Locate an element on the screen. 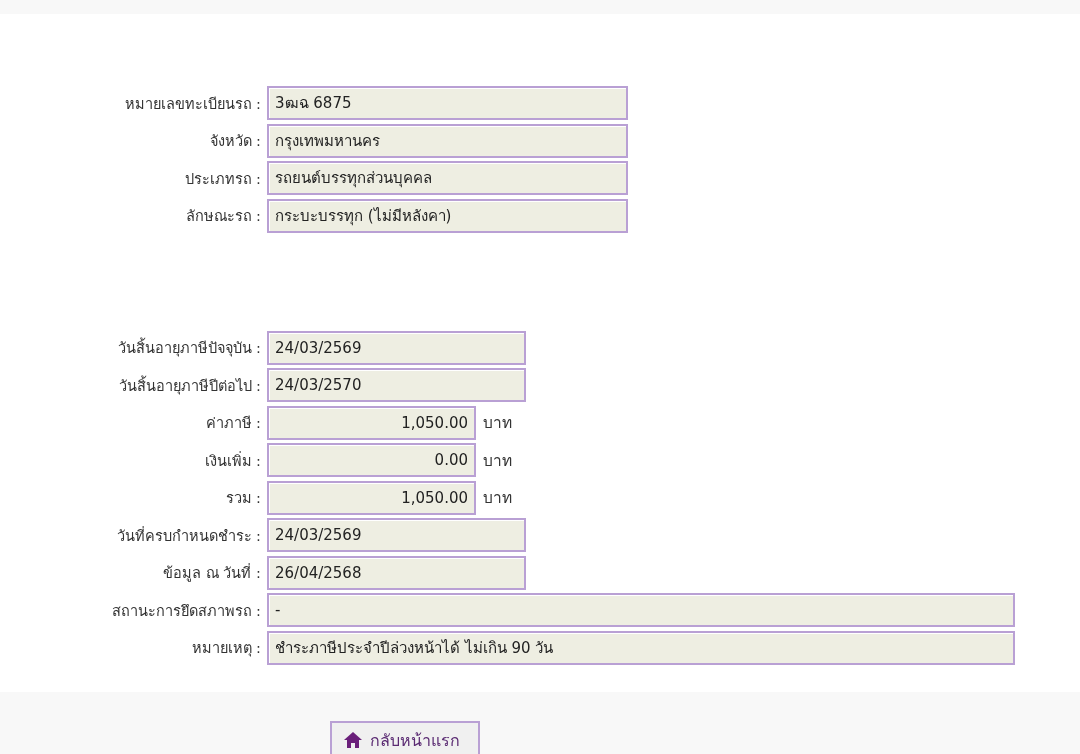 This screenshot has height=754, width=1080. home-button: กลับหน้าแรก is located at coordinates (405, 737).